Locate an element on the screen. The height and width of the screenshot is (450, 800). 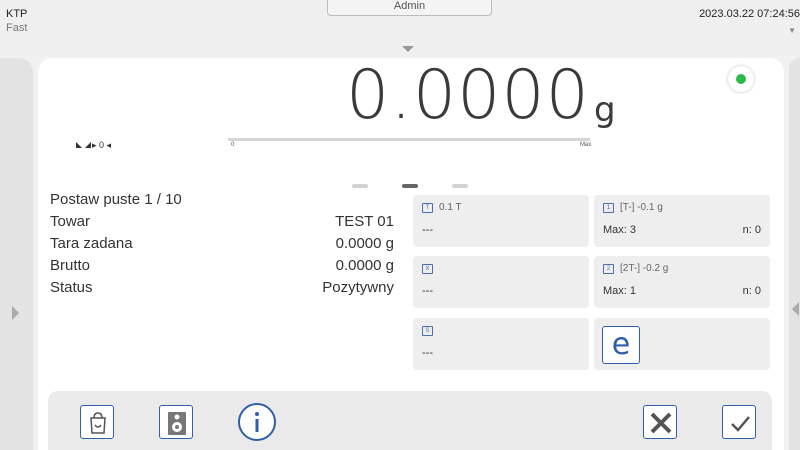
e-tile: e is located at coordinates (682, 344).